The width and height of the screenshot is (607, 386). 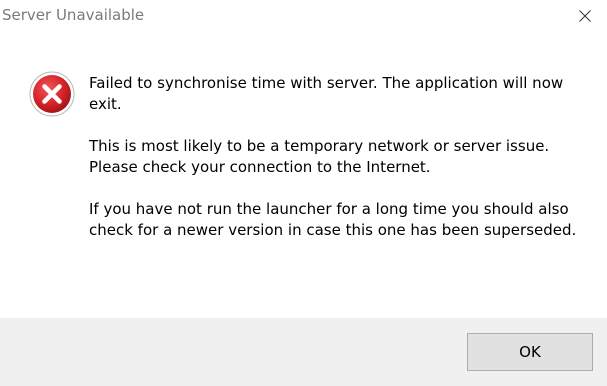 What do you see at coordinates (303, 15) in the screenshot?
I see `title-bar: Server Unavailable` at bounding box center [303, 15].